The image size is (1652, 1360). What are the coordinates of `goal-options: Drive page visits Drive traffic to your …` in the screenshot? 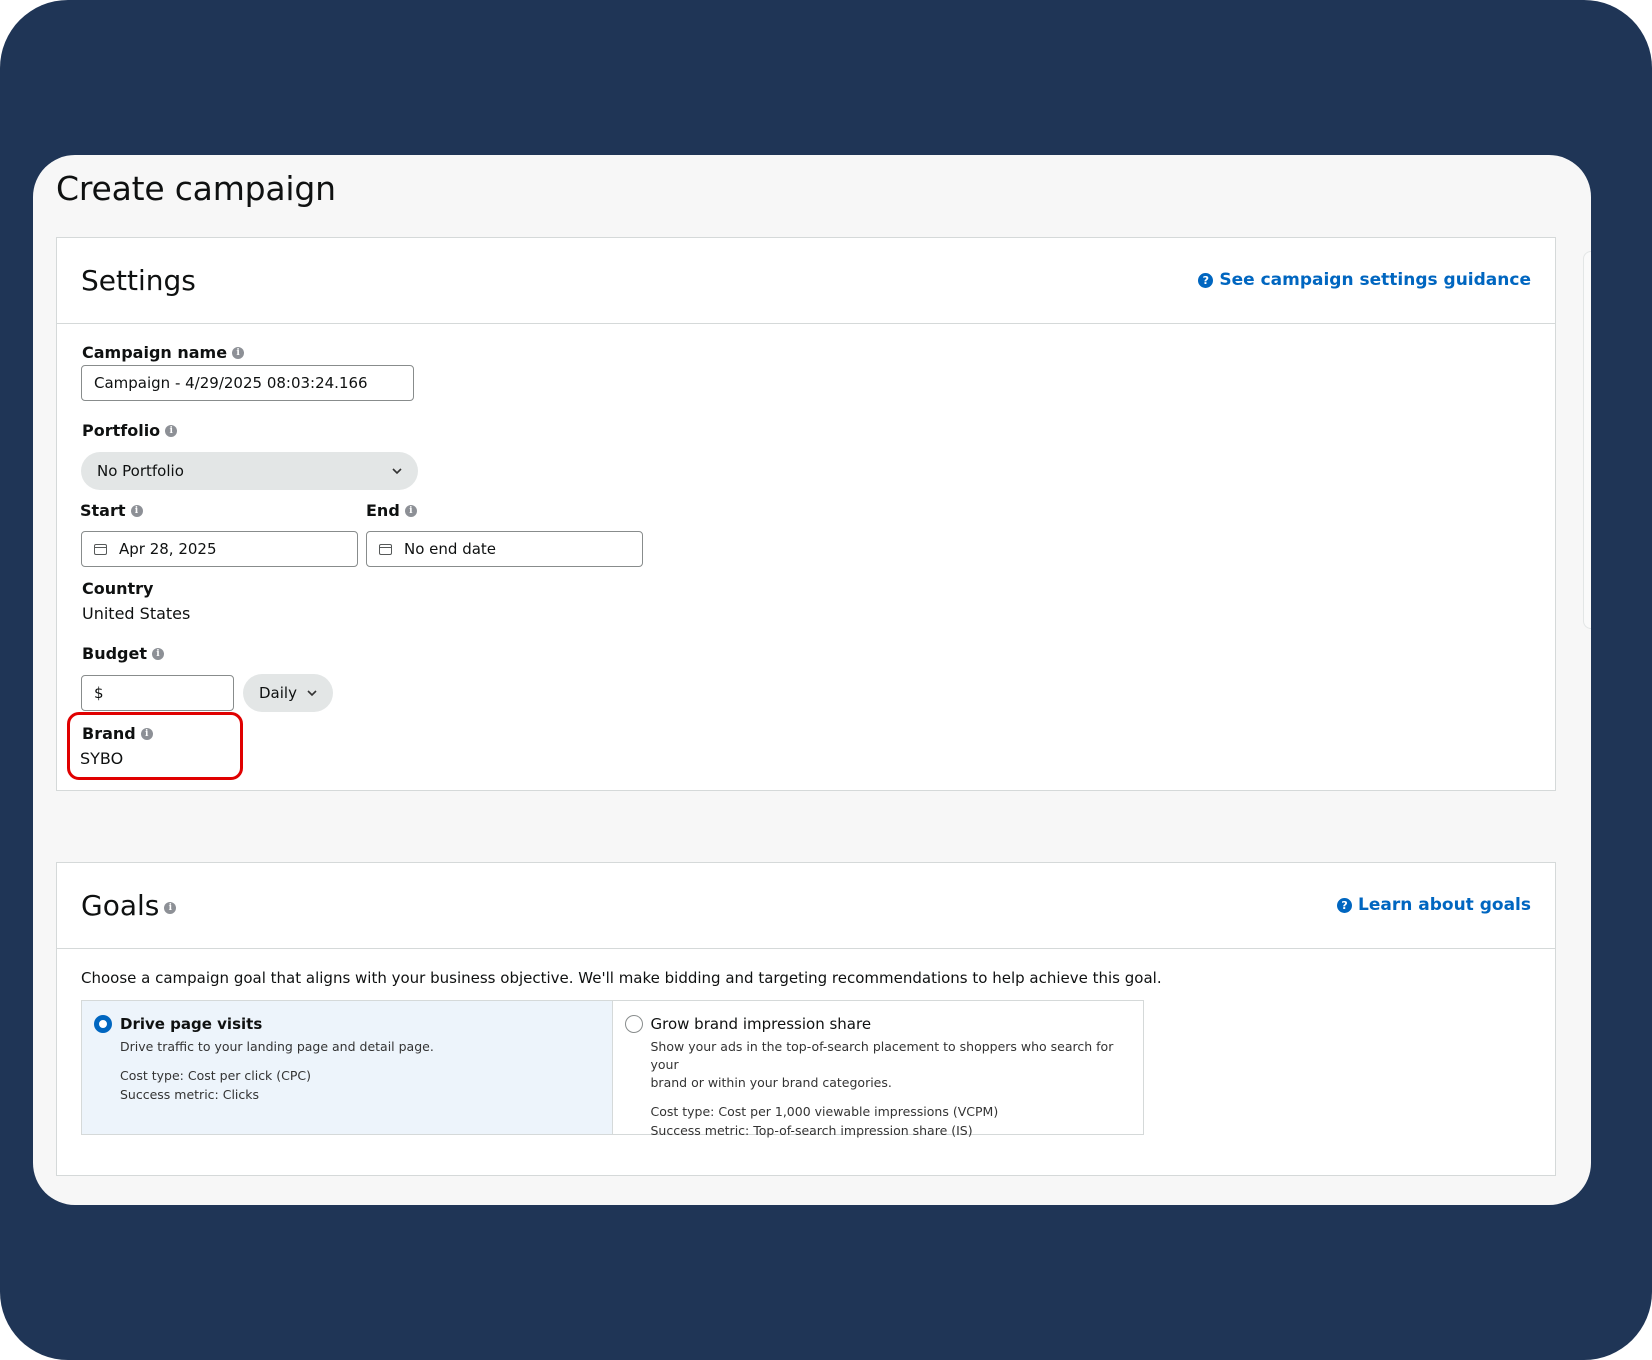 It's located at (612, 1069).